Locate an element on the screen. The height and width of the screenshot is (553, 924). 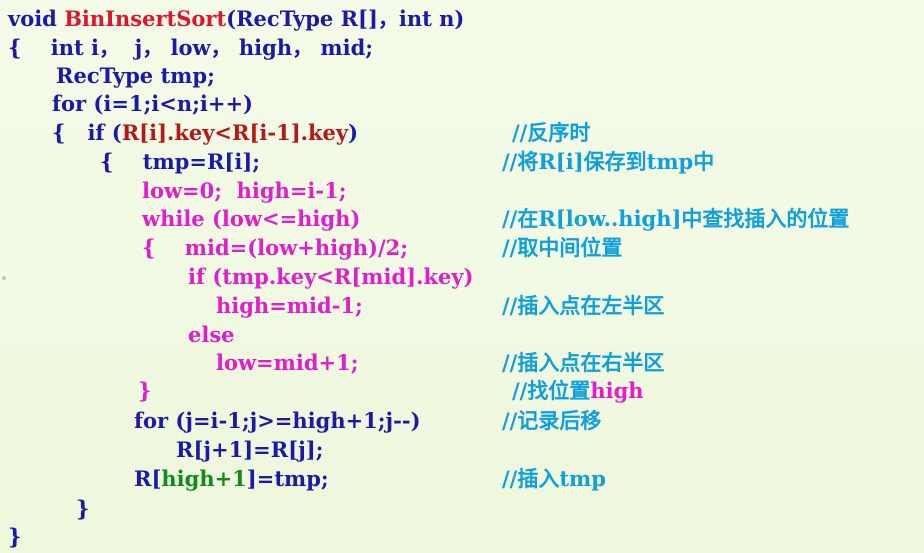
code-line-9: { mid=(low+high)/2; is located at coordinates (275, 248).